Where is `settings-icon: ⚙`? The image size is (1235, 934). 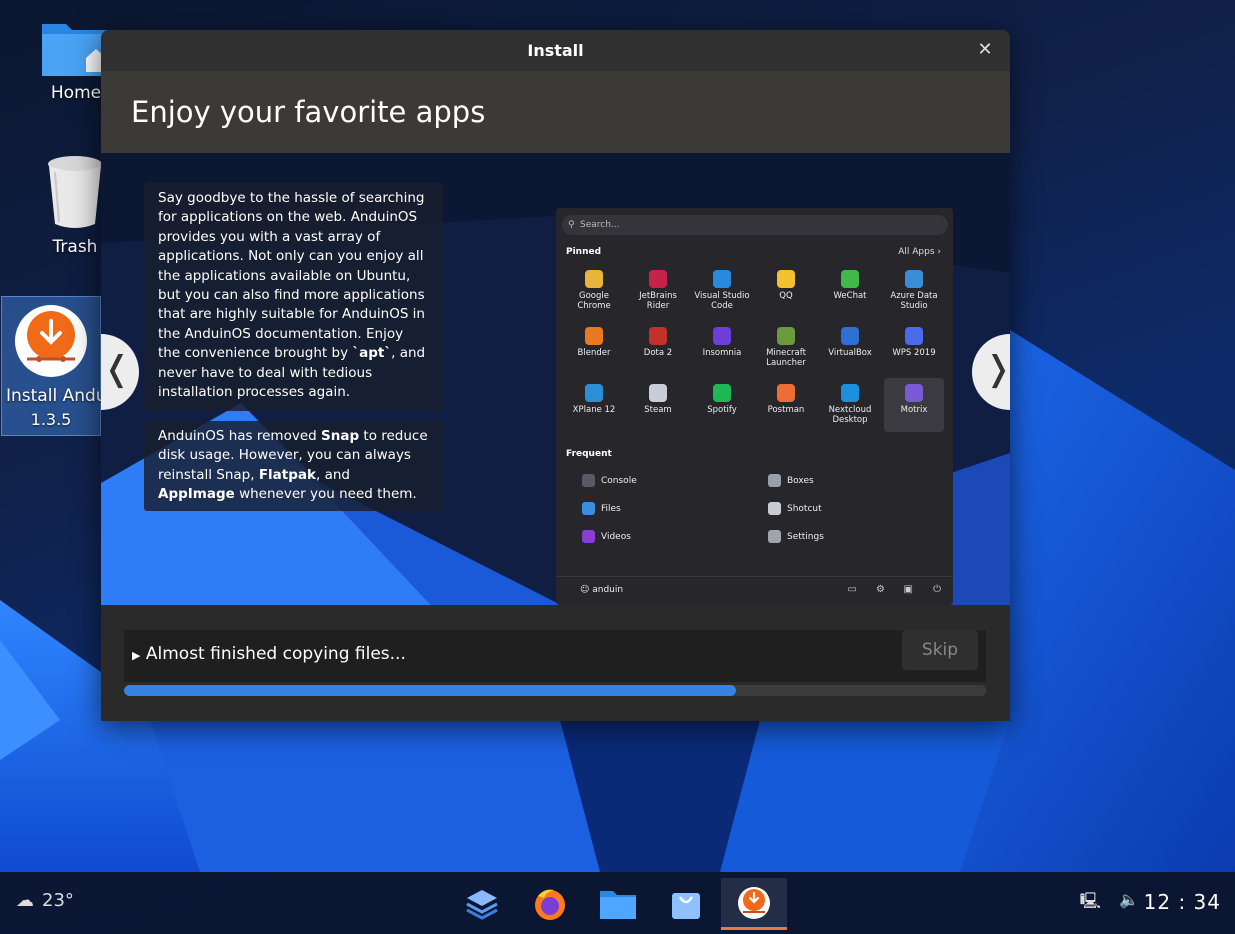 settings-icon: ⚙ is located at coordinates (880, 589).